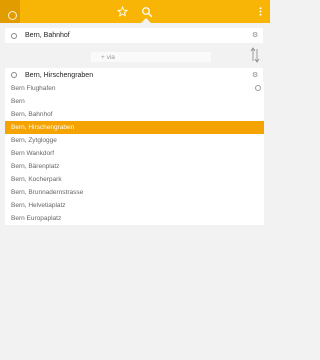  What do you see at coordinates (260, 11) in the screenshot?
I see `more-vertical-icon` at bounding box center [260, 11].